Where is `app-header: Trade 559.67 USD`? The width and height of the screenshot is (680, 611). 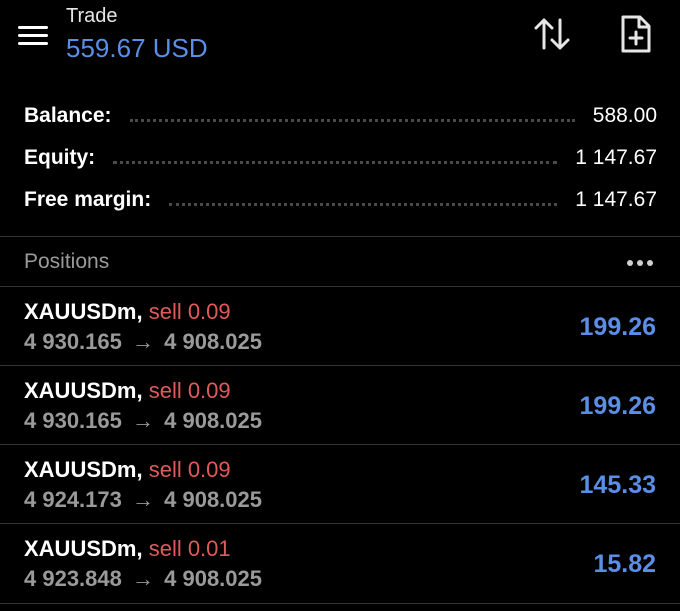 app-header: Trade 559.67 USD is located at coordinates (340, 45).